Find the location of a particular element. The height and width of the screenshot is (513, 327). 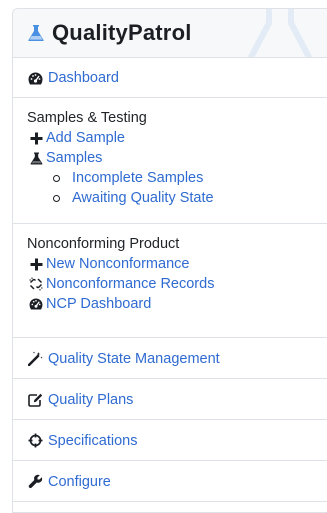

nav-incomplete-samples: Incomplete Samples is located at coordinates (170, 178).